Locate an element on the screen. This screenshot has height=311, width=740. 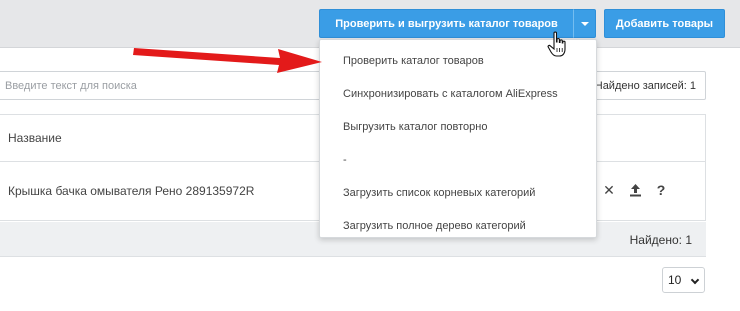
verify-export-dropdown-toggle is located at coordinates (584, 23).